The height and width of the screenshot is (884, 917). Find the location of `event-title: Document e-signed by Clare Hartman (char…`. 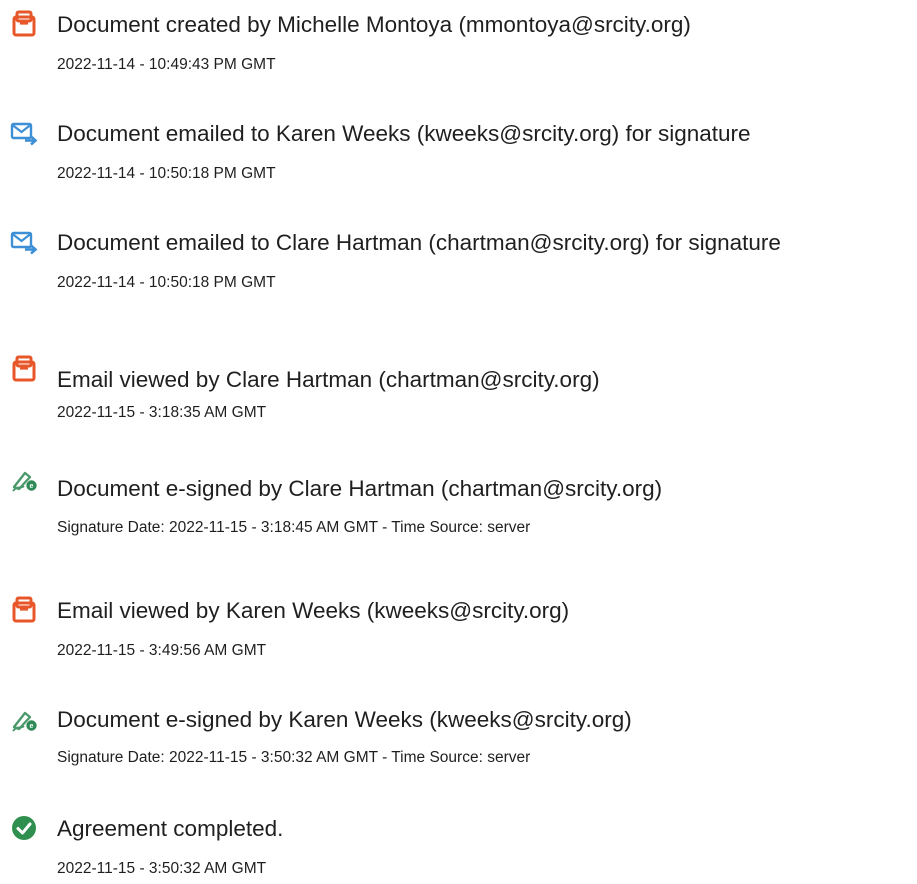

event-title: Document e-signed by Clare Hartman (char… is located at coordinates (360, 488).